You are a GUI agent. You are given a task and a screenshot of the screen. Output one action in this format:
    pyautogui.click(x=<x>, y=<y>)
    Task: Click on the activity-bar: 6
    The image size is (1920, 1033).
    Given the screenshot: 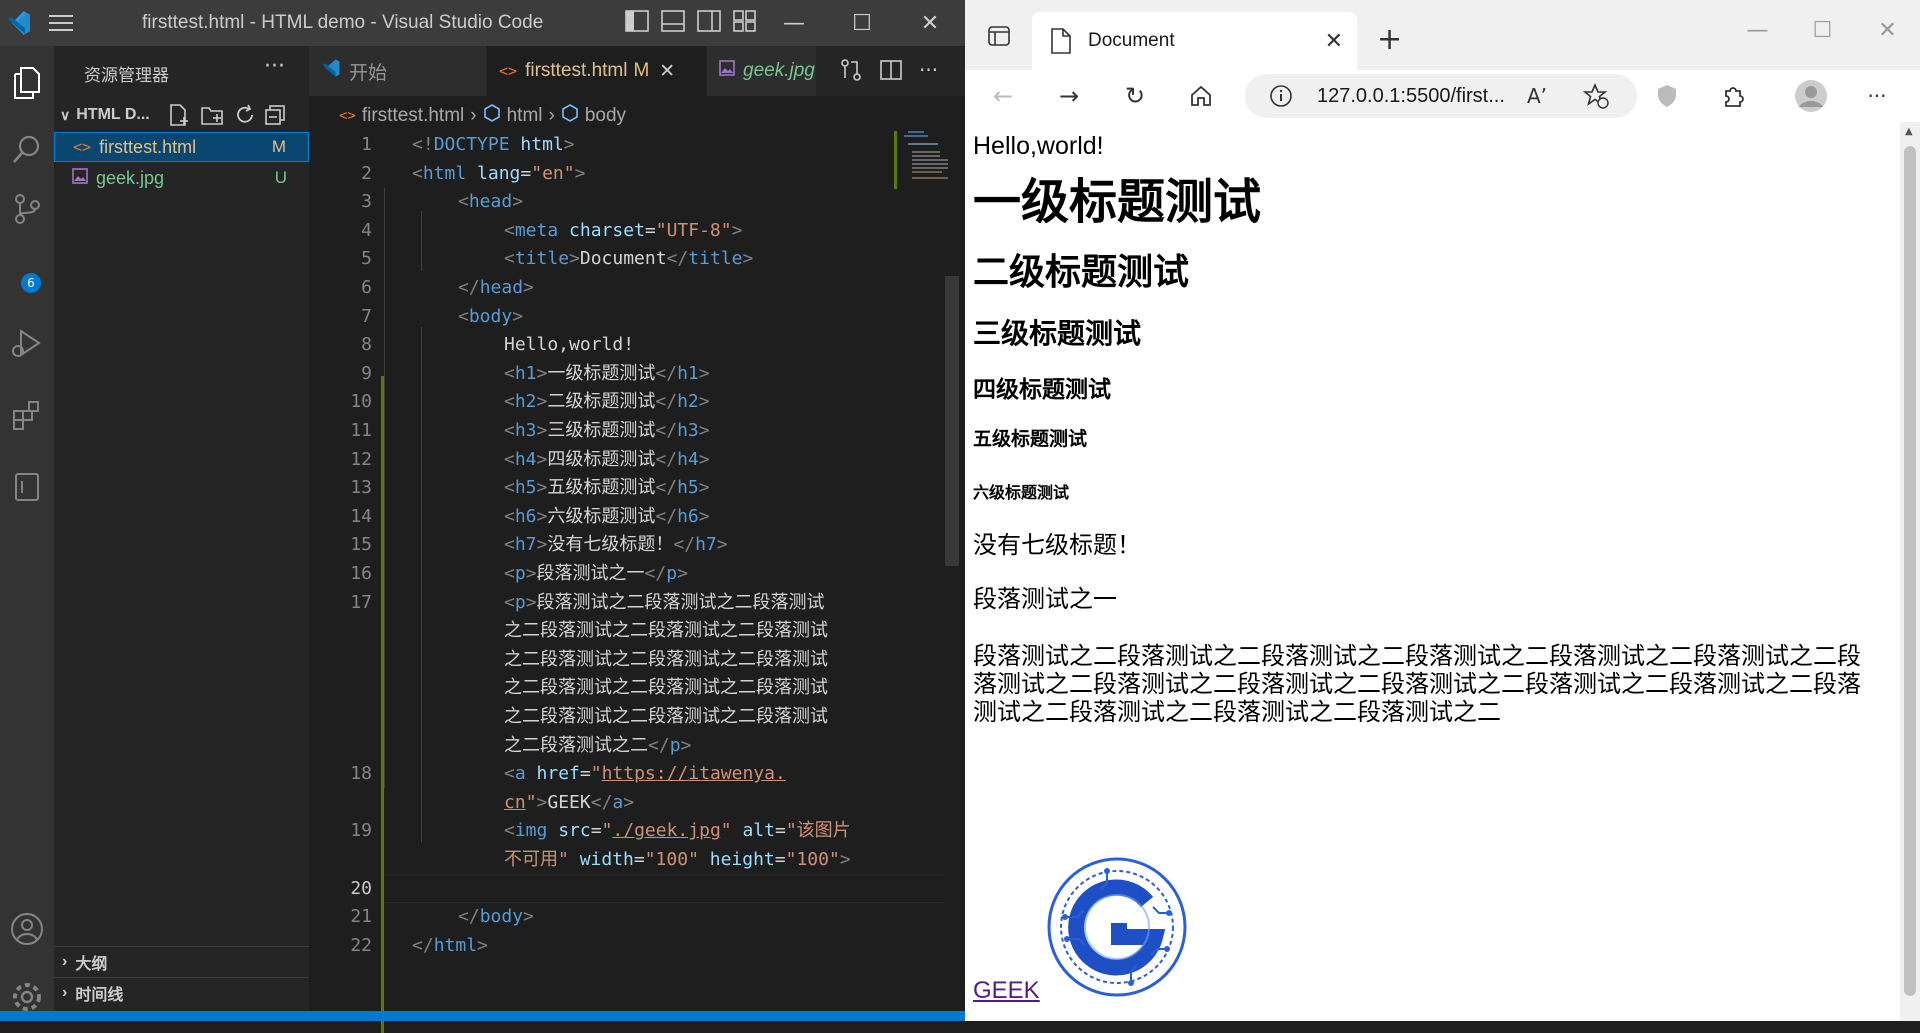 What is the action you would take?
    pyautogui.click(x=27, y=533)
    